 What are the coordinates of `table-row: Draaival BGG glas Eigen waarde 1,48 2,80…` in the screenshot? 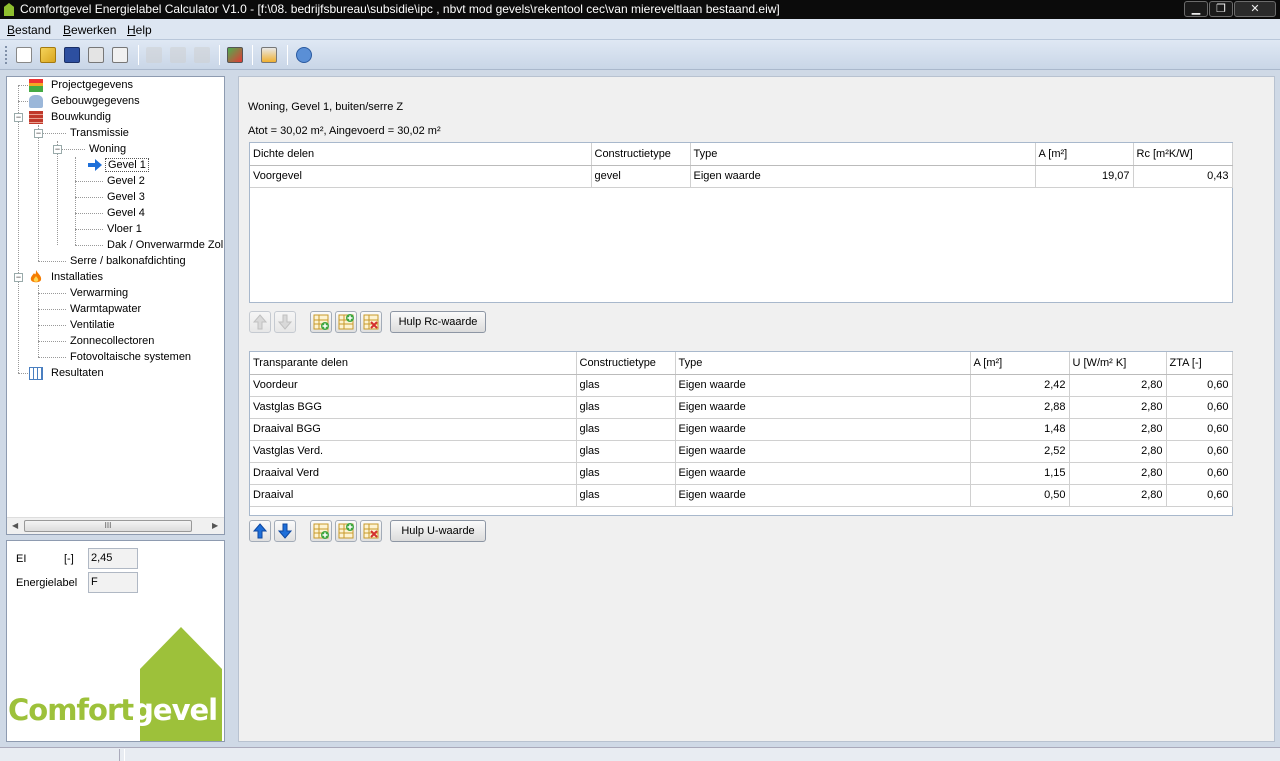 It's located at (741, 429).